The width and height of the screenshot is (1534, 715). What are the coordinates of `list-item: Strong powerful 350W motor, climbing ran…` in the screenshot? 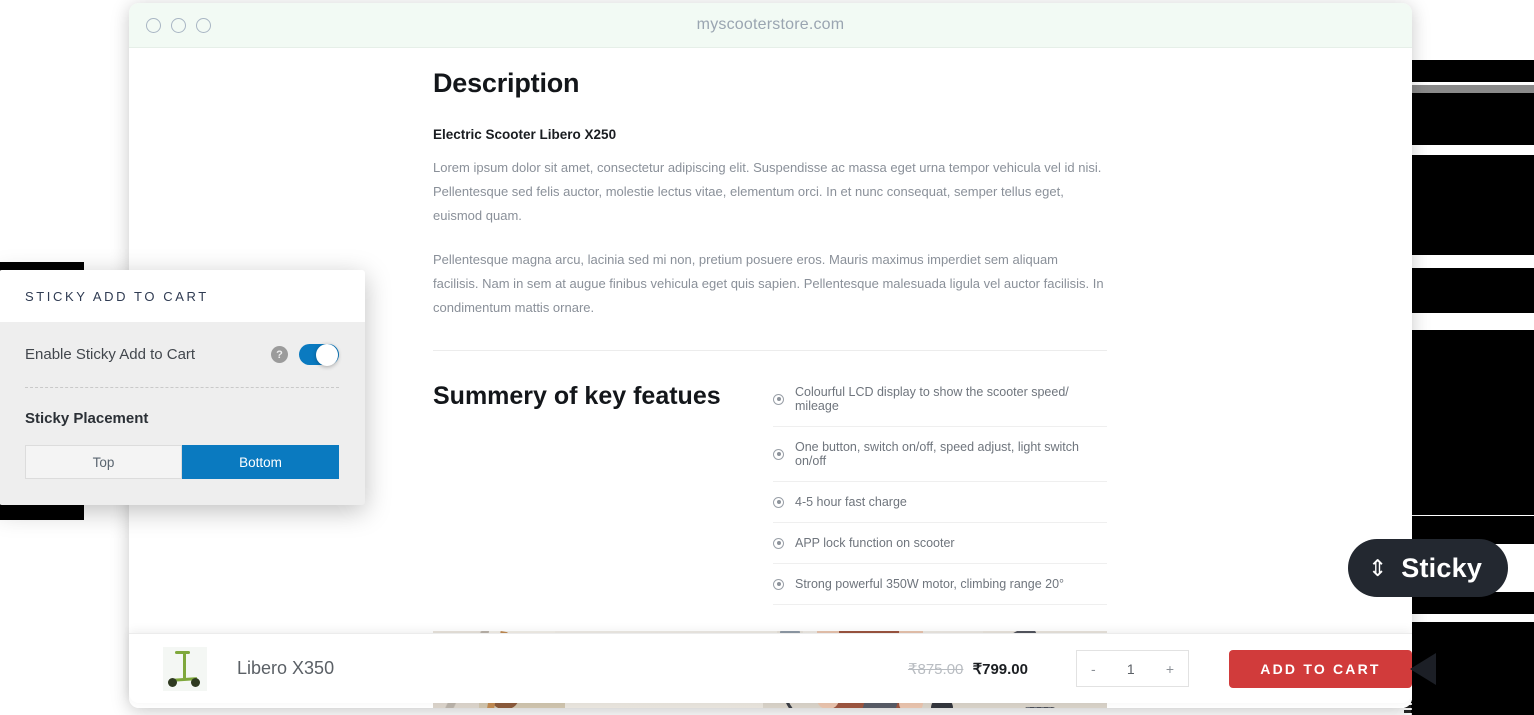 It's located at (940, 585).